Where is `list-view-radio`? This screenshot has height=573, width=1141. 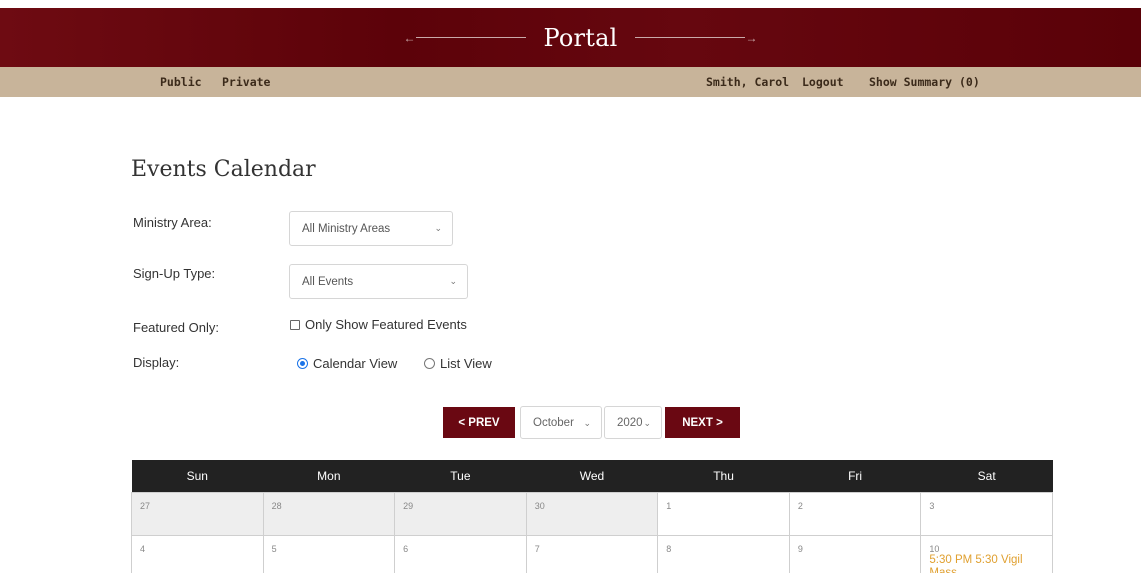 list-view-radio is located at coordinates (429, 363).